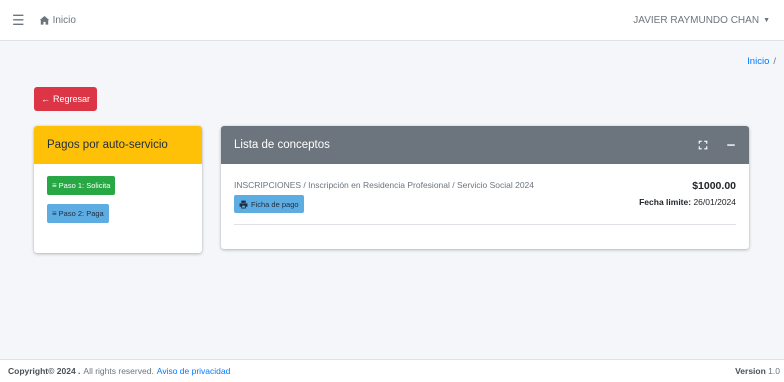 The image size is (784, 382). I want to click on footer-version: Version 1.0, so click(757, 371).